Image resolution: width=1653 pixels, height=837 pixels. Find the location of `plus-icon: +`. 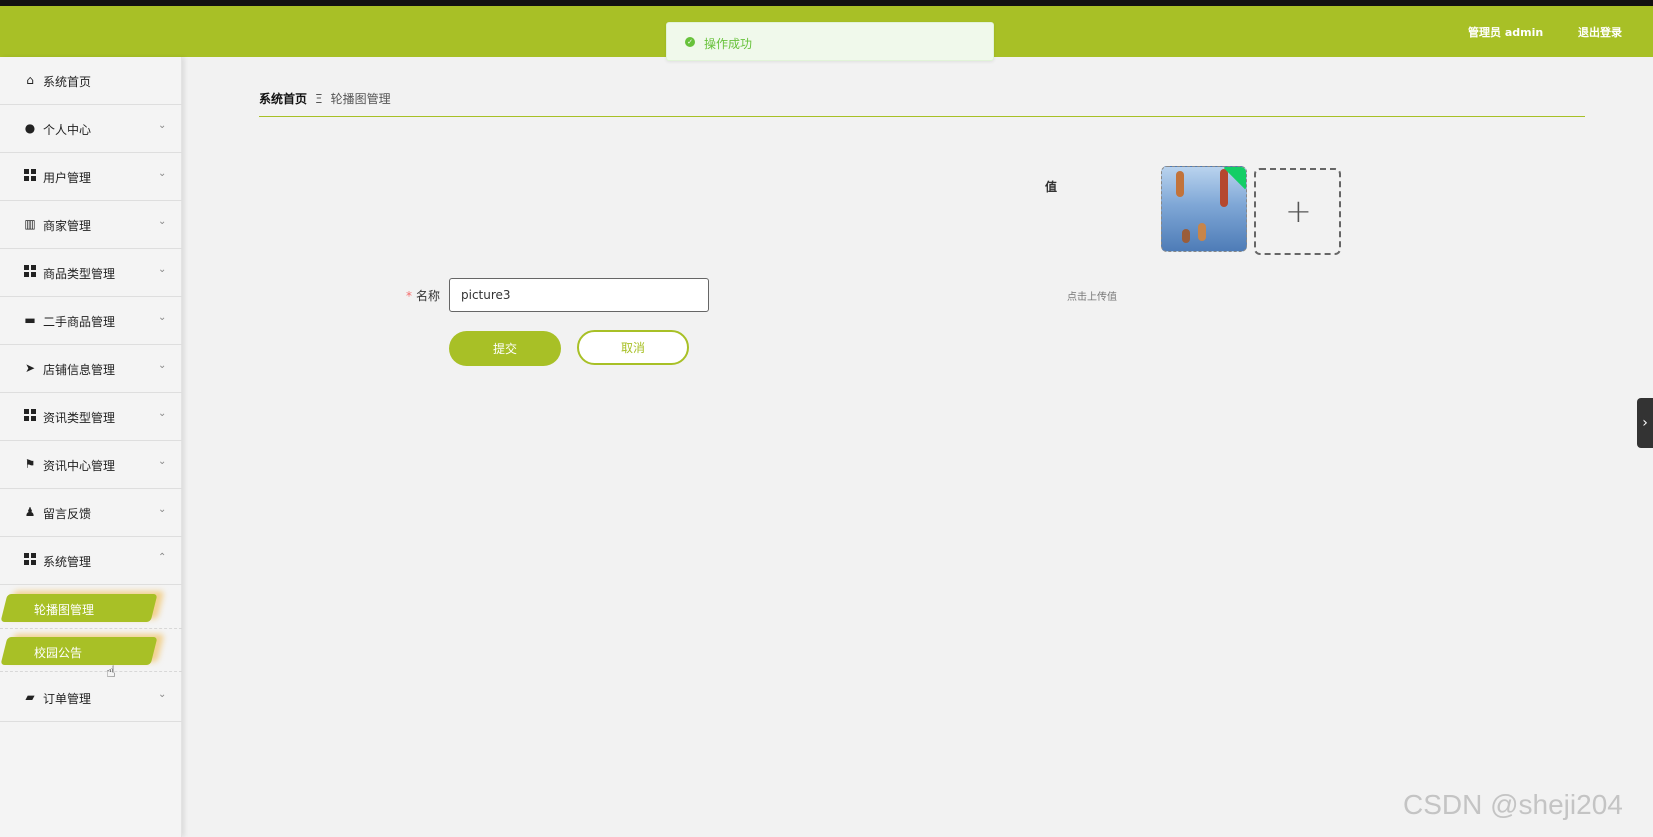

plus-icon: + is located at coordinates (1298, 211).